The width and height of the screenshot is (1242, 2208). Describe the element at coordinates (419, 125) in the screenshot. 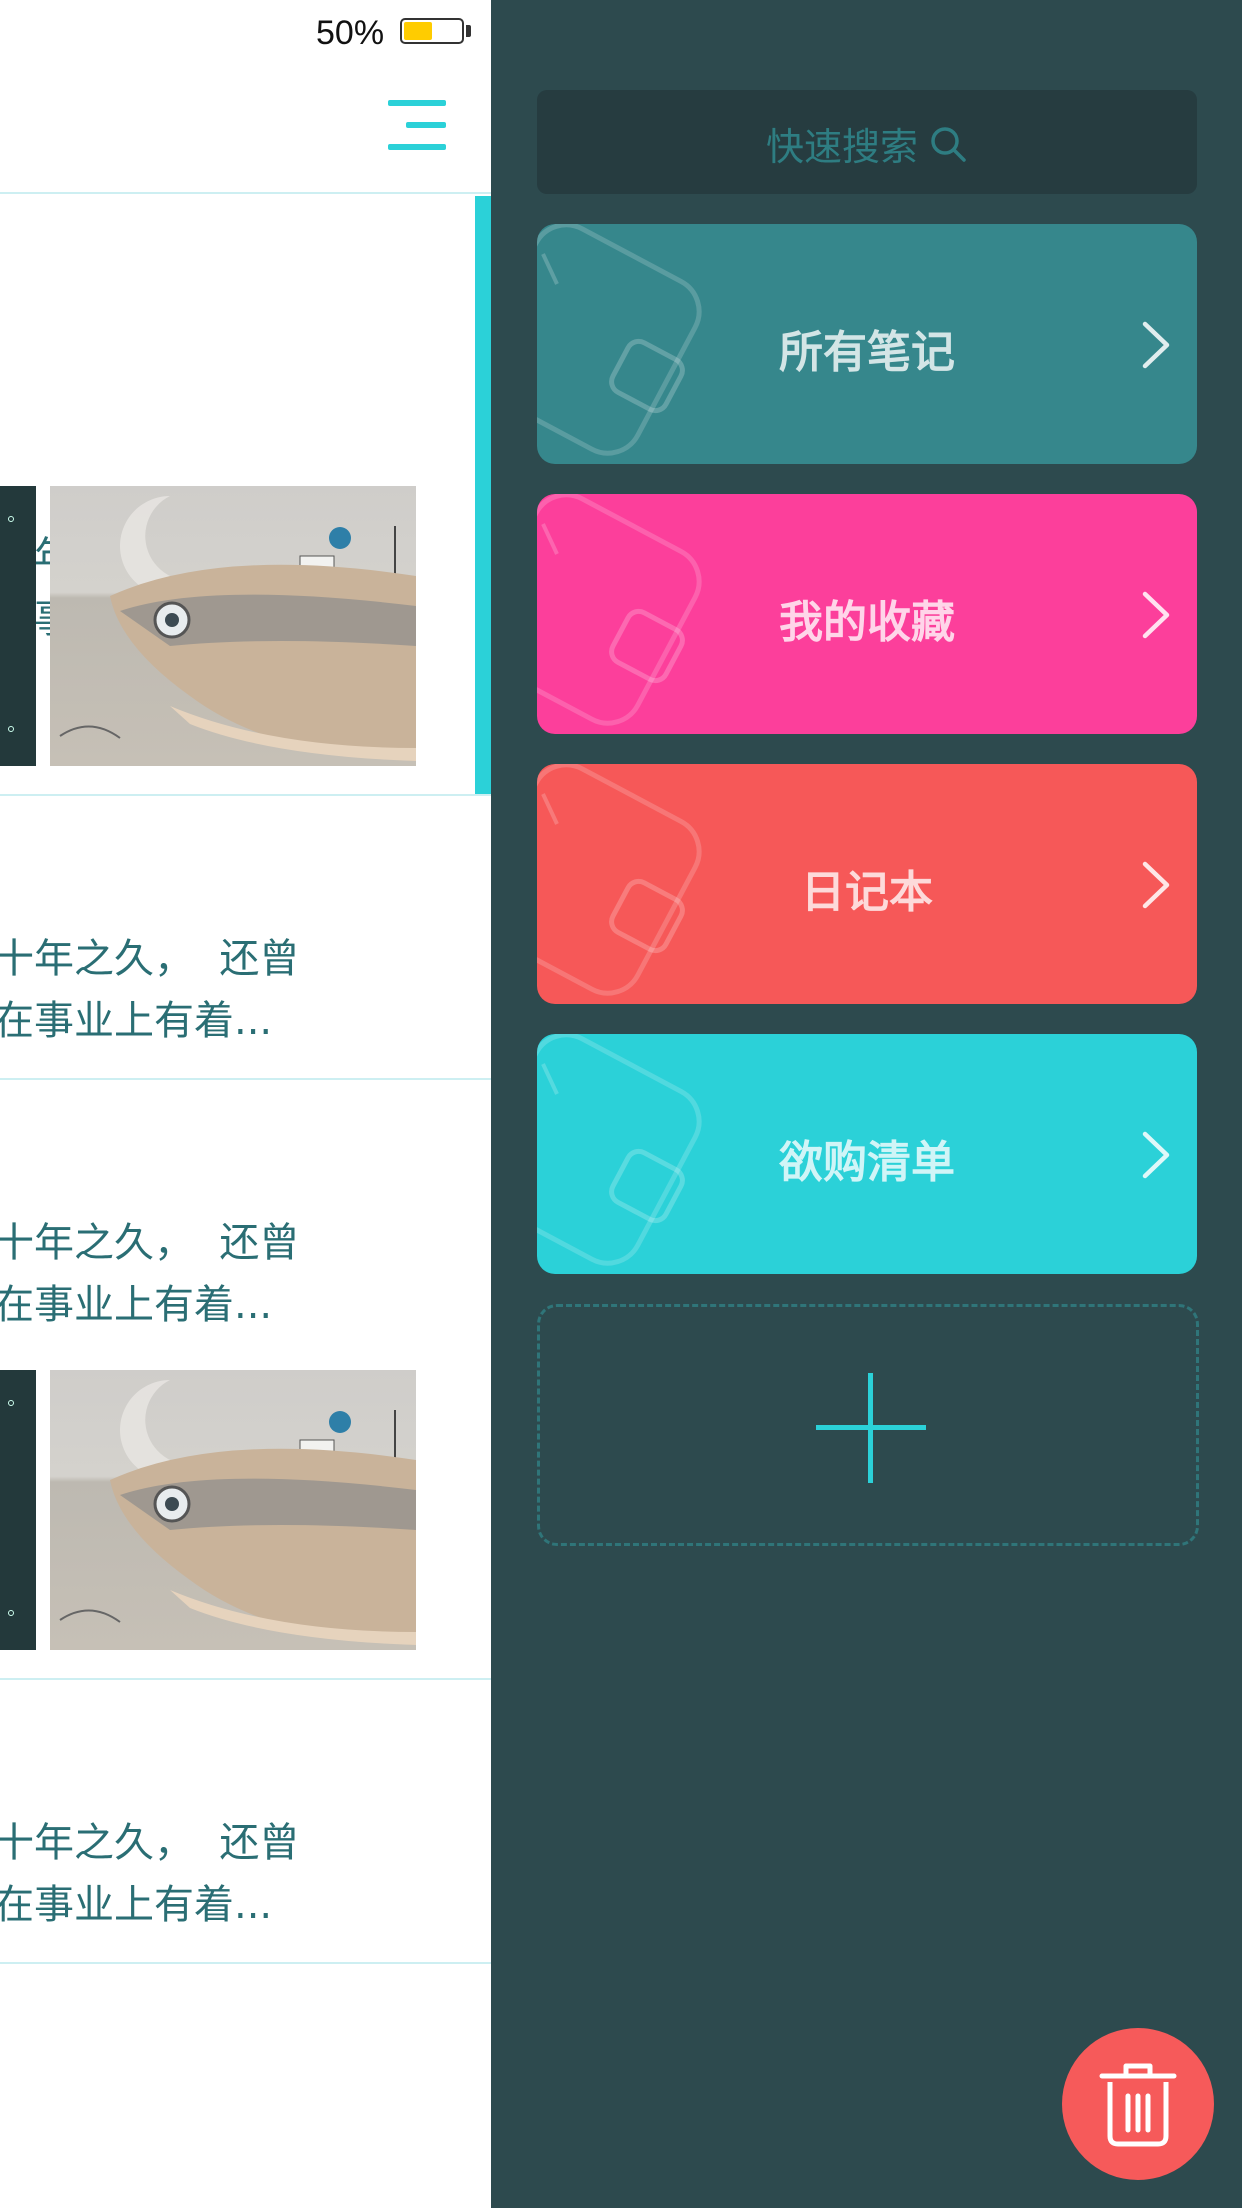

I see `menu-icon` at that location.